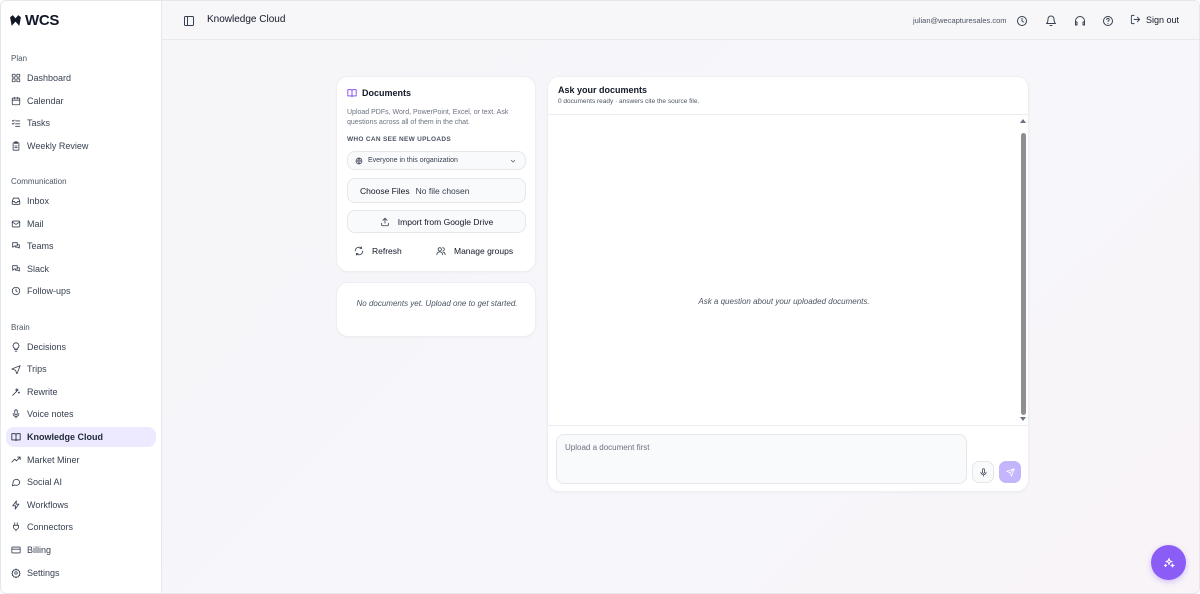 Image resolution: width=1200 pixels, height=594 pixels. I want to click on sidebar-item-voice-notes: Voice notes, so click(81, 414).